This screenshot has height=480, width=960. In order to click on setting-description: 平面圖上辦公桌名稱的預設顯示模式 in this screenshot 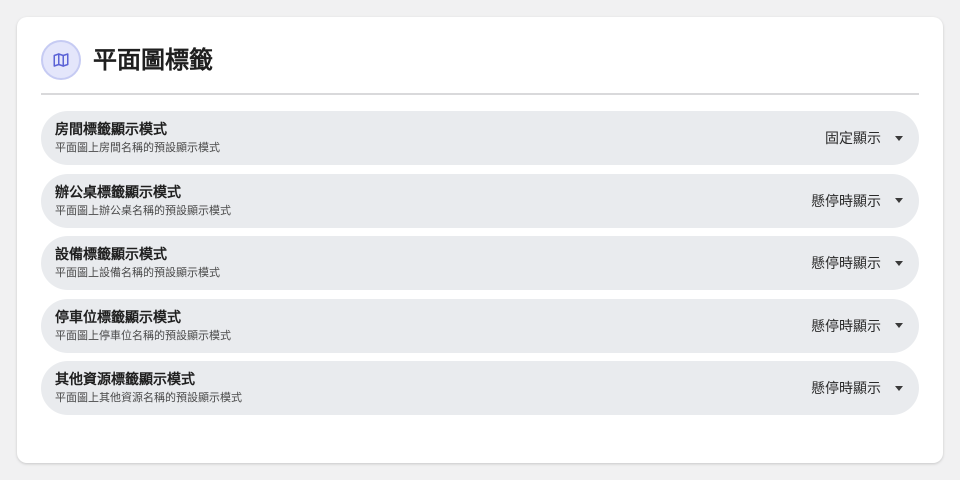, I will do `click(143, 210)`.